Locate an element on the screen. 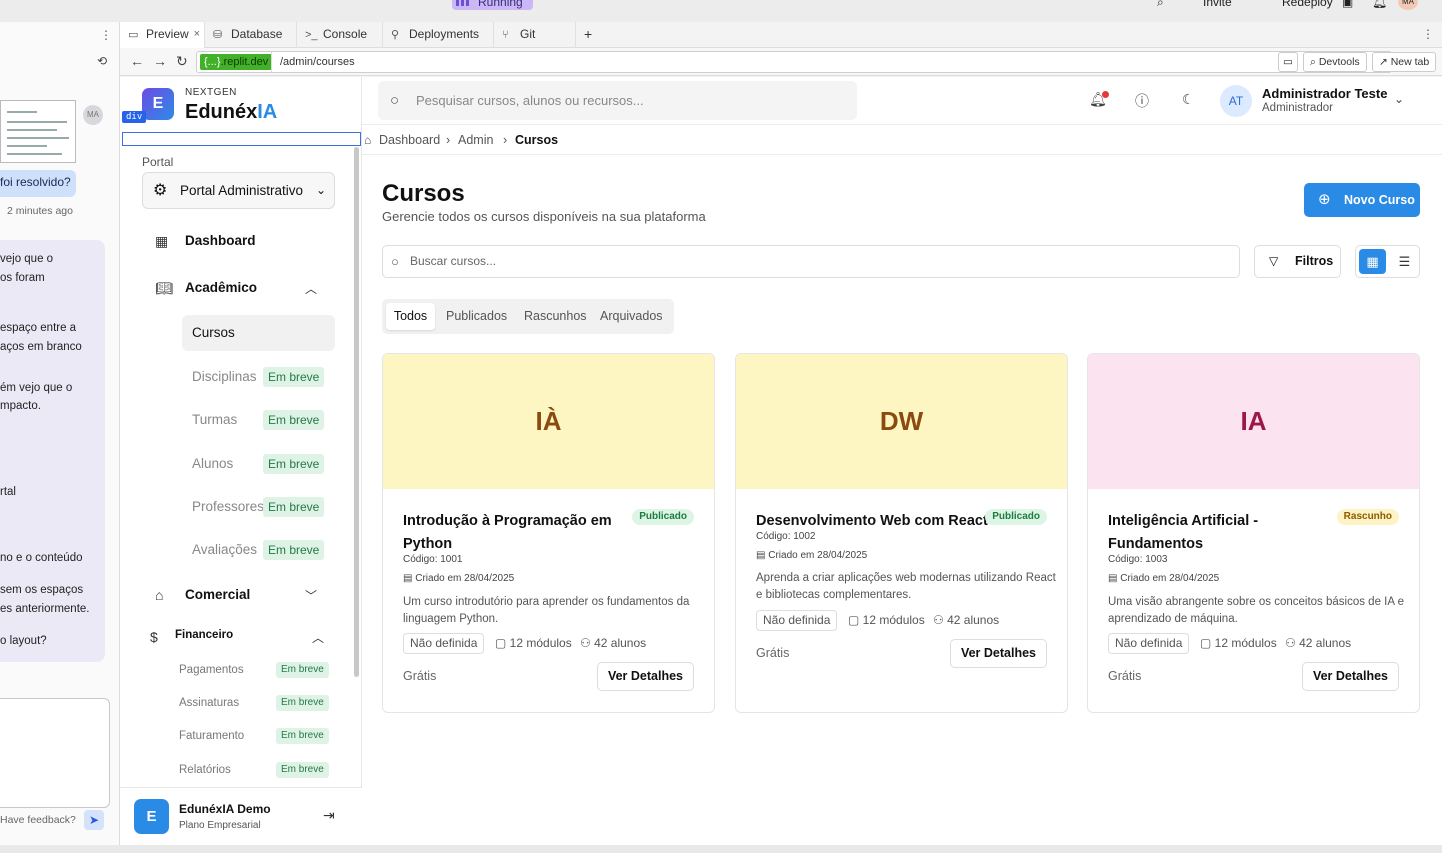 This screenshot has width=1442, height=853. user-message: foi resolvido? is located at coordinates (38, 183).